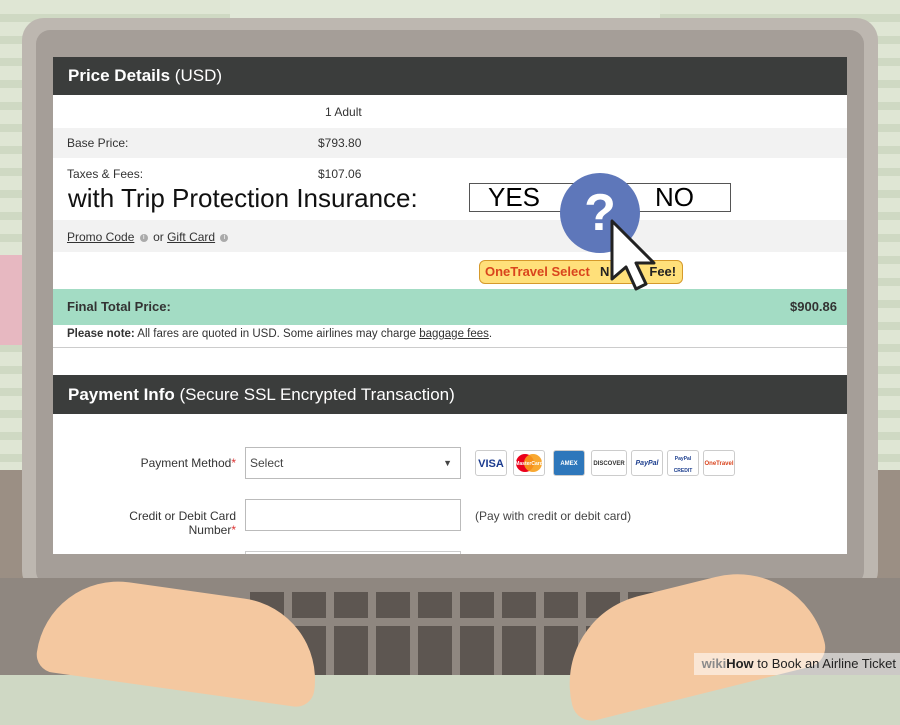 Image resolution: width=900 pixels, height=725 pixels. I want to click on final-total-label: Final Total Price:, so click(119, 306).